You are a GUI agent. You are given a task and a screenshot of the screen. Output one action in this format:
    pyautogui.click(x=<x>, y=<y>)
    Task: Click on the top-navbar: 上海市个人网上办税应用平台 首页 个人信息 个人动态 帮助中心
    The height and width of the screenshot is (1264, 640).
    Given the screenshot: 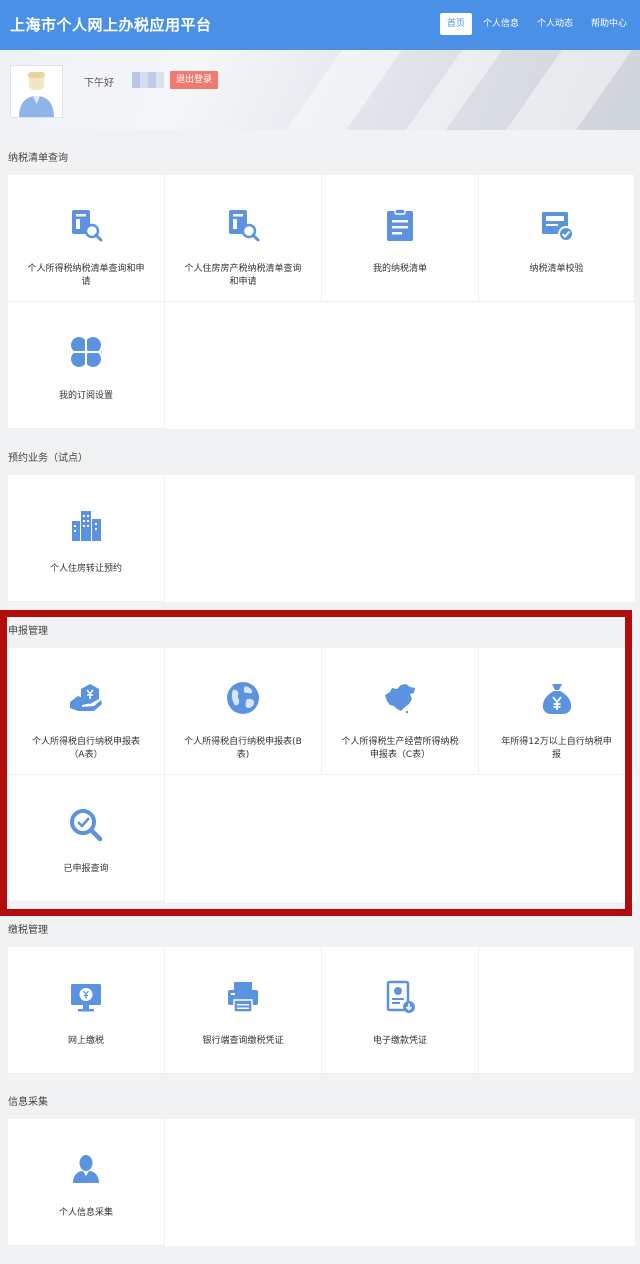 What is the action you would take?
    pyautogui.click(x=320, y=25)
    